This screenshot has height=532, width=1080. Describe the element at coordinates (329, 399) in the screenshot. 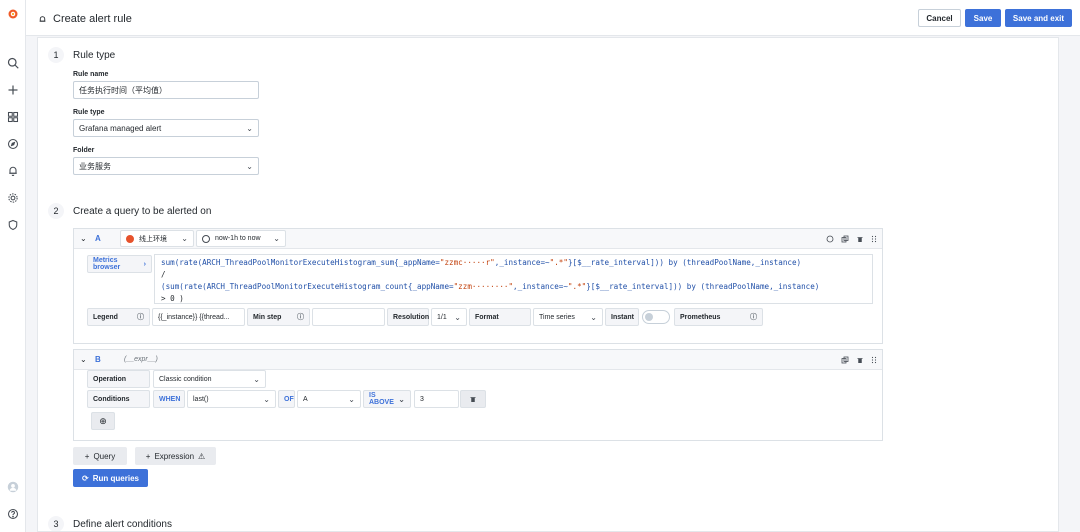

I see `of-query-select: A ⌄` at that location.